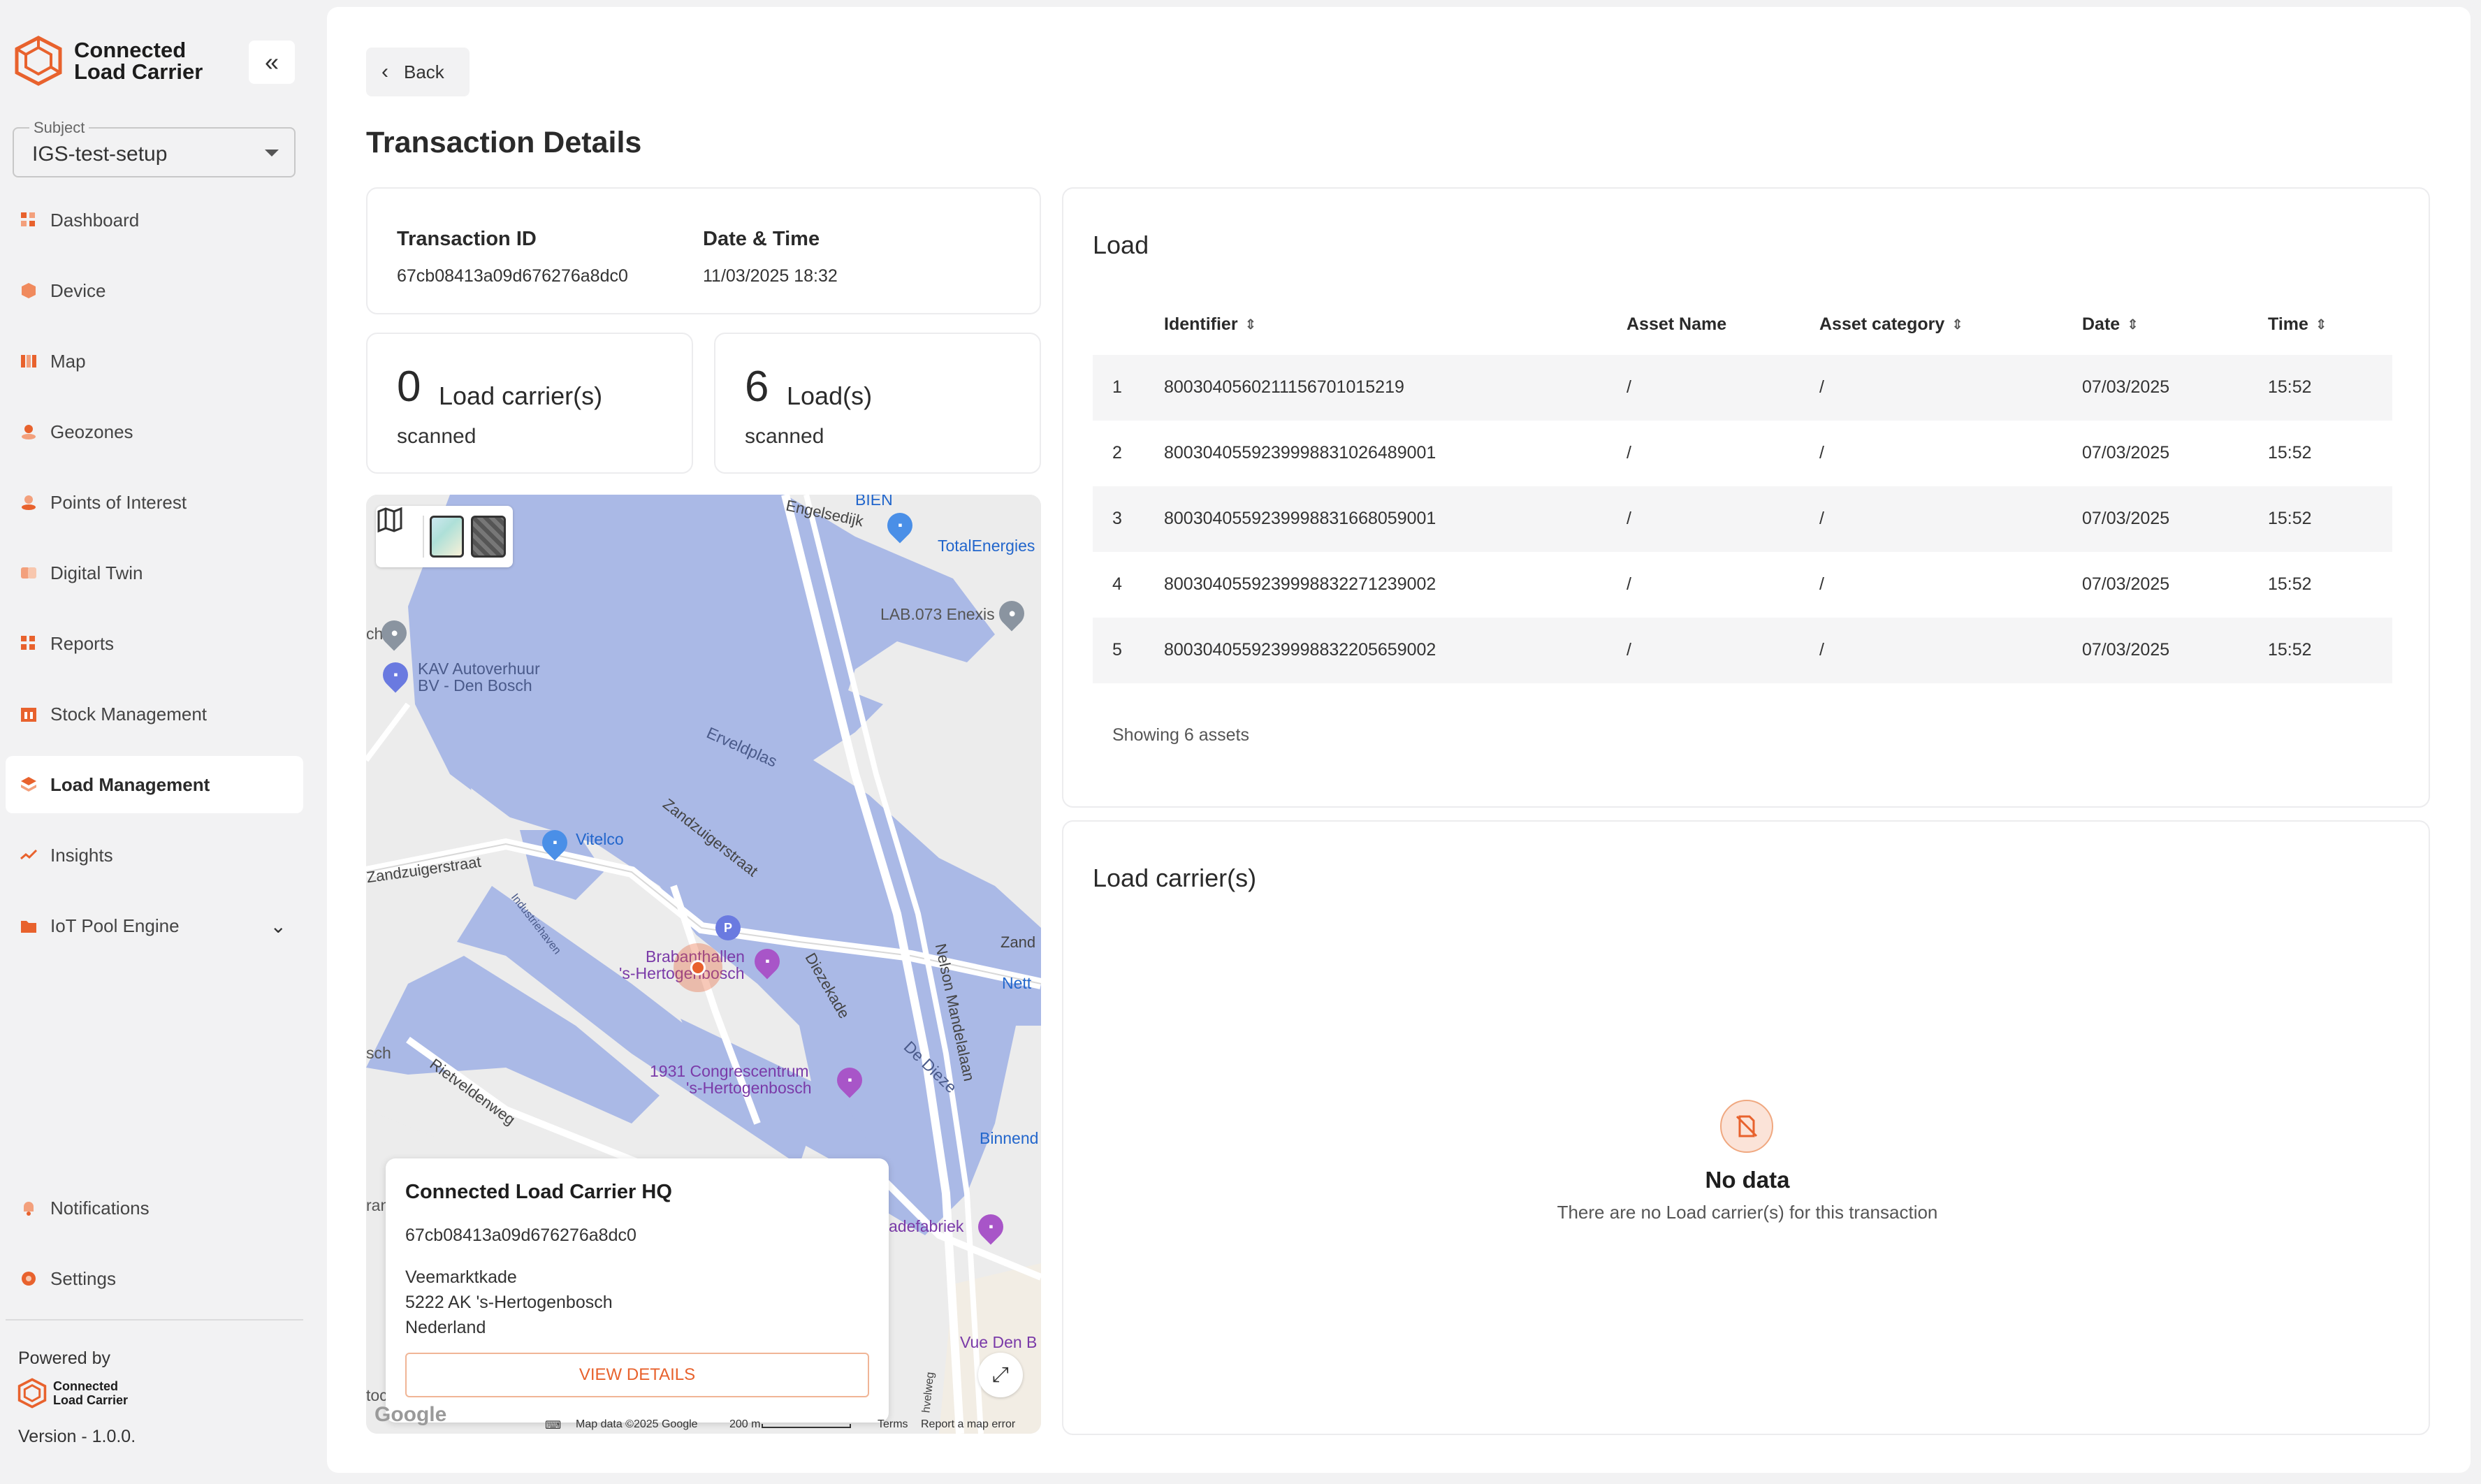  Describe the element at coordinates (520, 396) in the screenshot. I see `load-carriers-count-label: Load carrier(s)` at that location.